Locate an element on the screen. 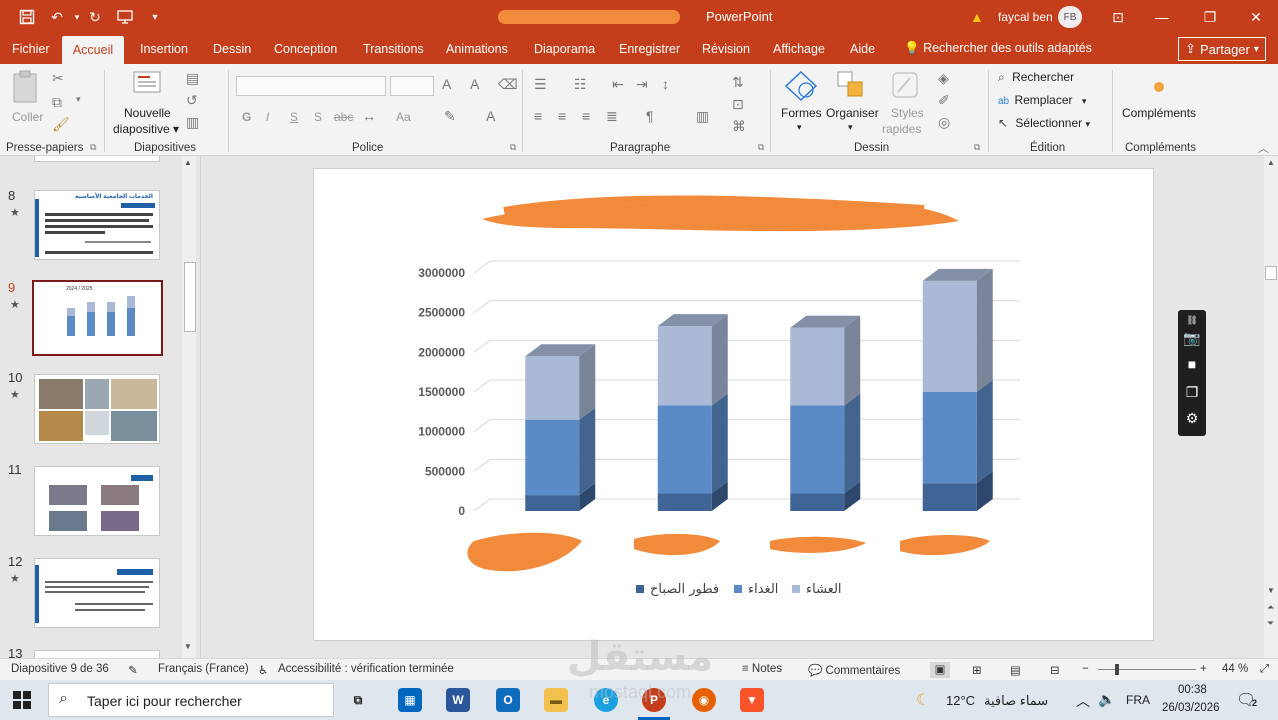  link-icon: ⛓ is located at coordinates (1192, 320).